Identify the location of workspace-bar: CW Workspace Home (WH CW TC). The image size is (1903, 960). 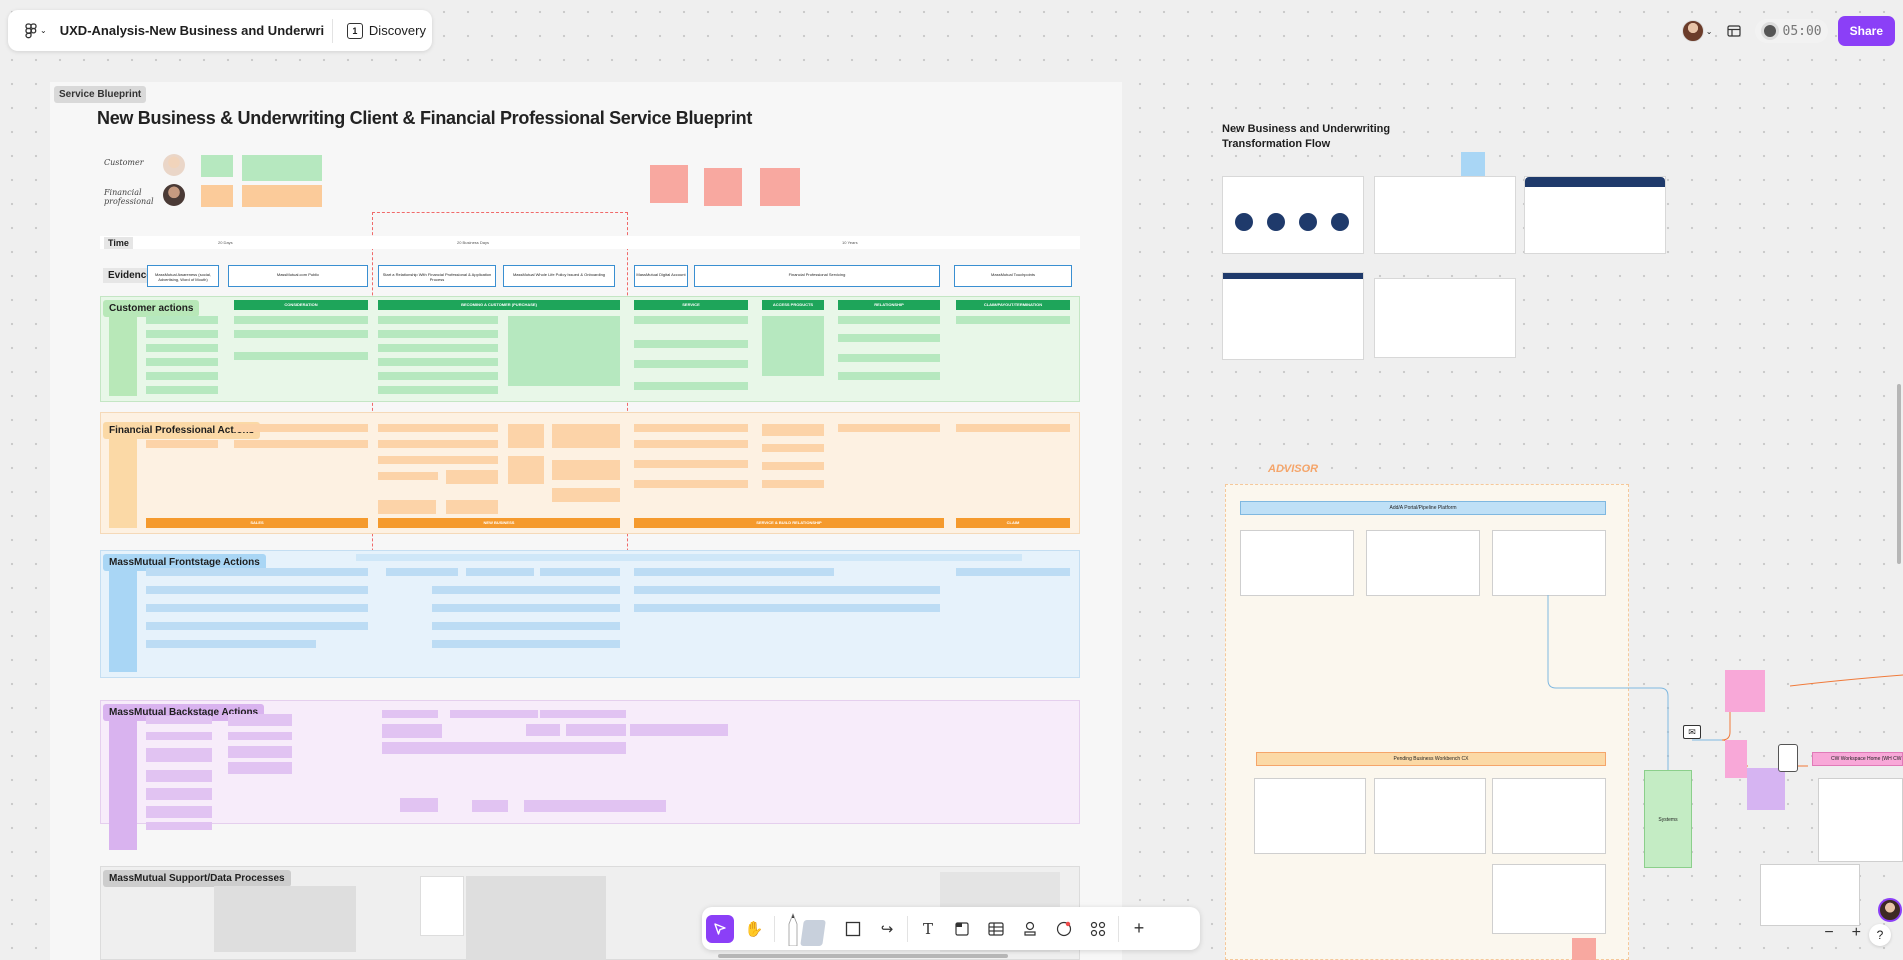
(1857, 759).